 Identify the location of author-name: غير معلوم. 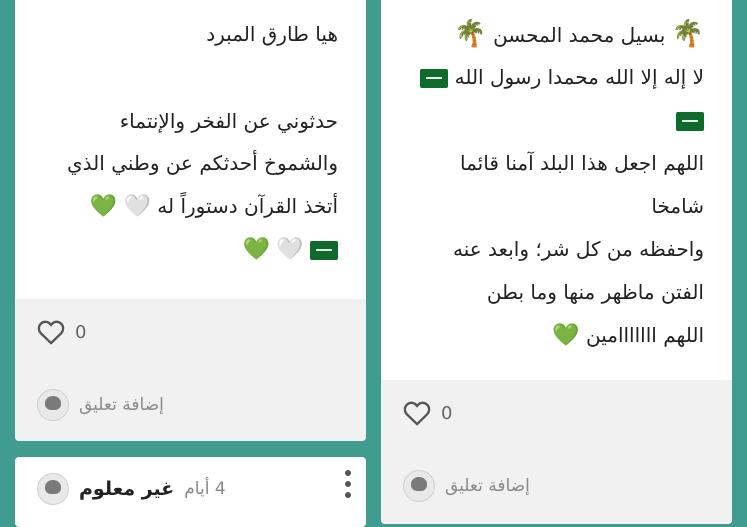
(126, 489).